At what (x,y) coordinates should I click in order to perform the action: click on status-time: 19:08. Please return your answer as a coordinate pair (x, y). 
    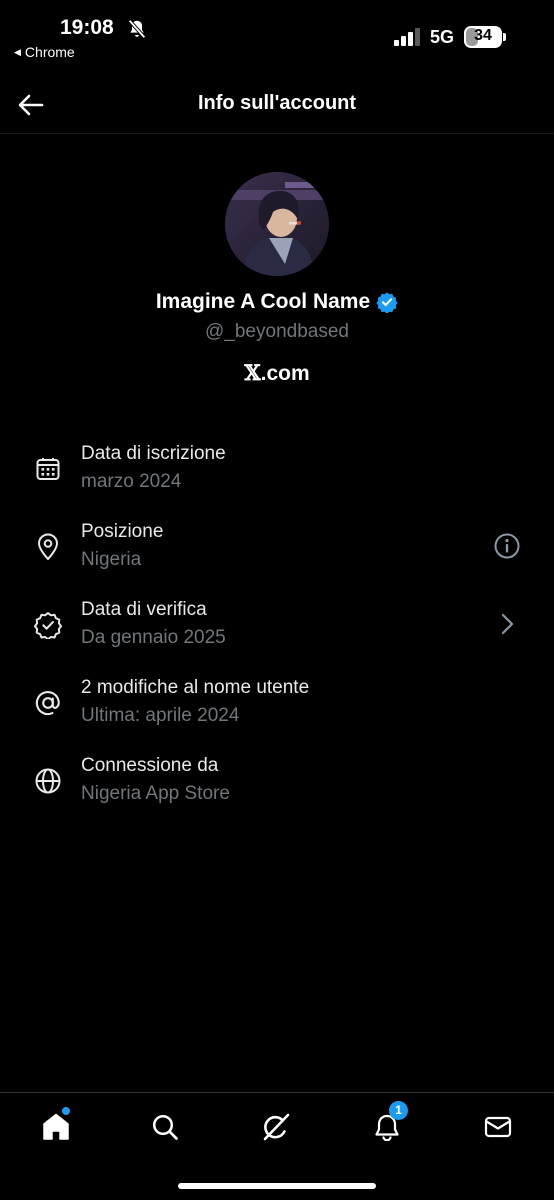
    Looking at the image, I should click on (87, 27).